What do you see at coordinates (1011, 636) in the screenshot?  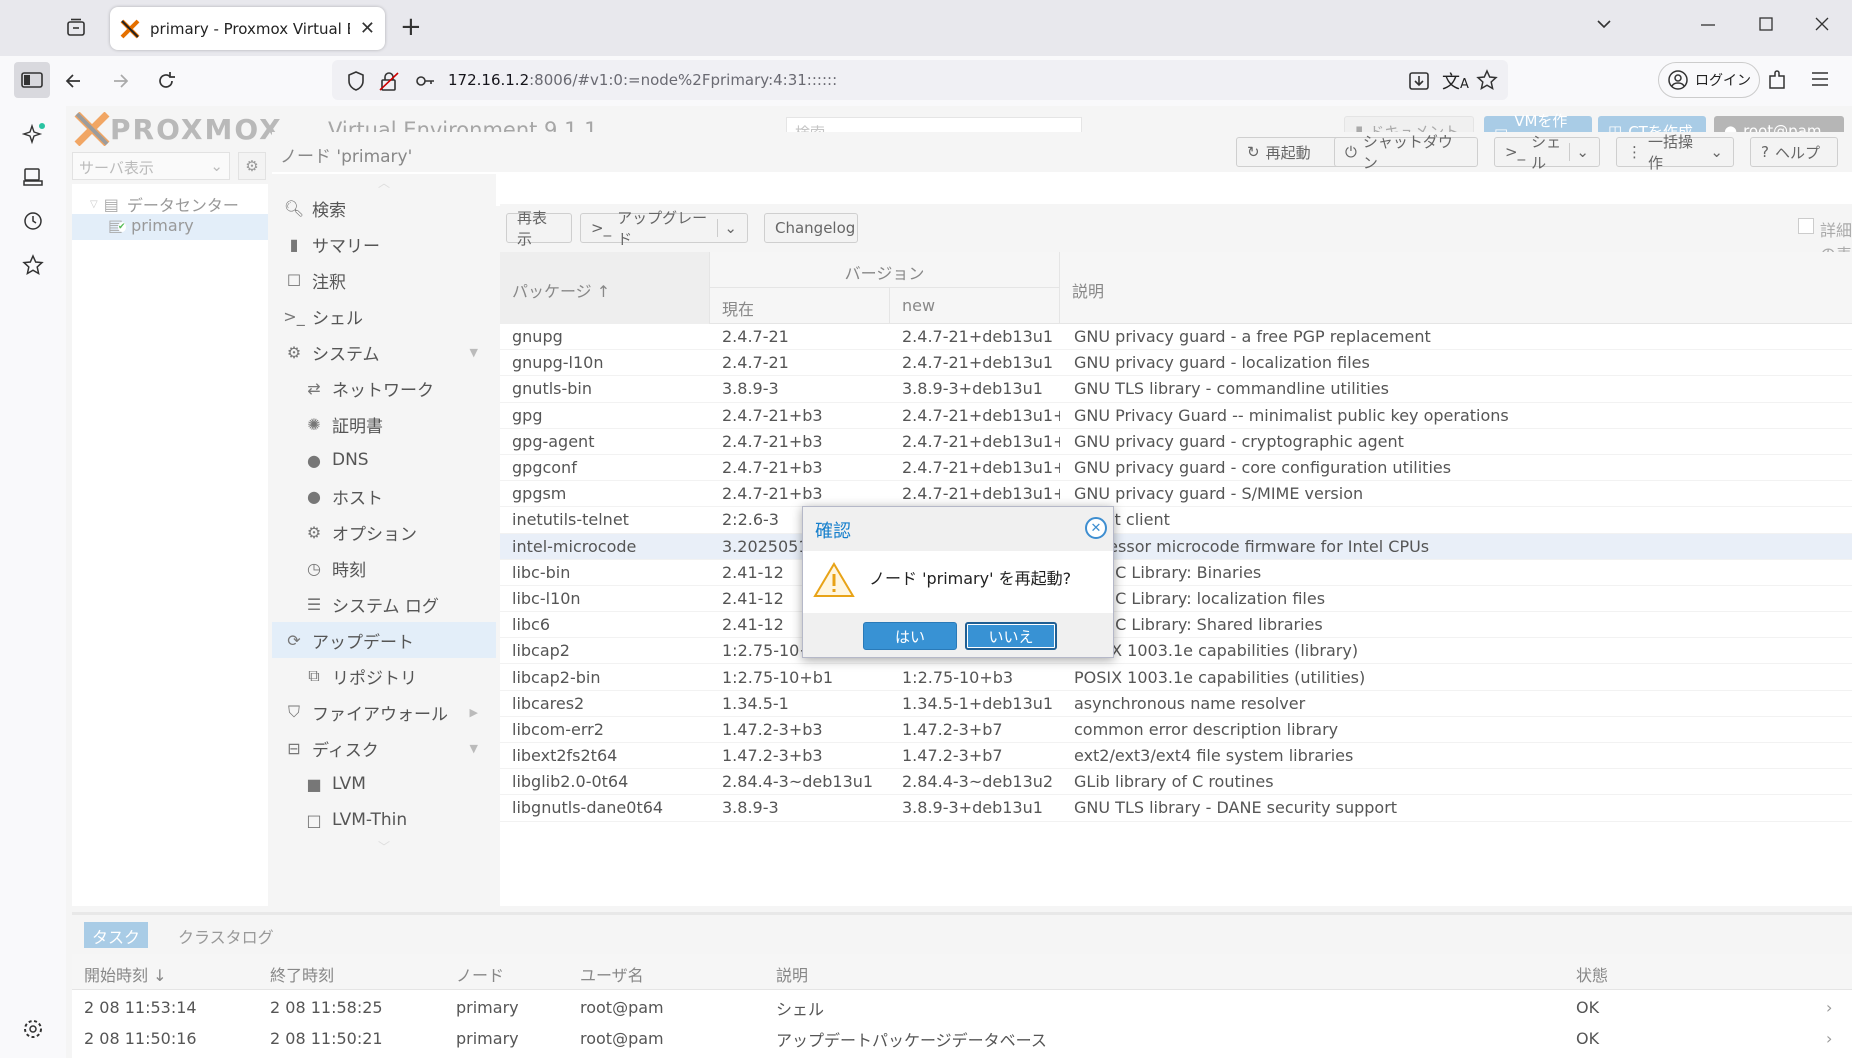 I see `no-button: いいえ` at bounding box center [1011, 636].